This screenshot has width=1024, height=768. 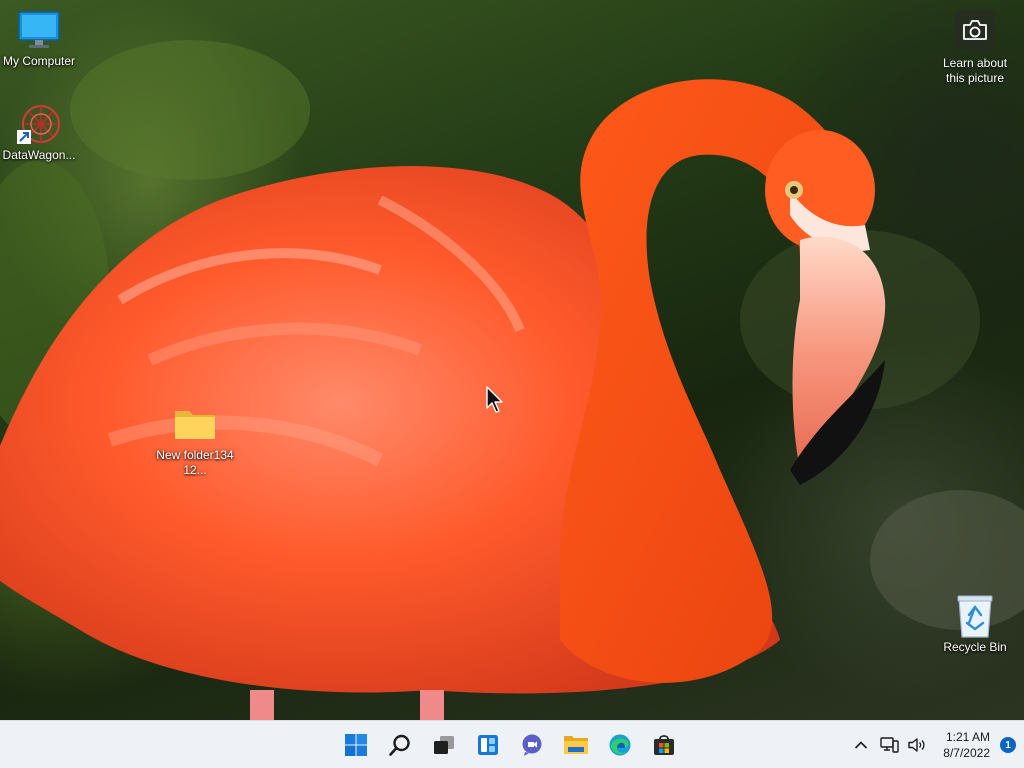 I want to click on start-button, so click(x=356, y=745).